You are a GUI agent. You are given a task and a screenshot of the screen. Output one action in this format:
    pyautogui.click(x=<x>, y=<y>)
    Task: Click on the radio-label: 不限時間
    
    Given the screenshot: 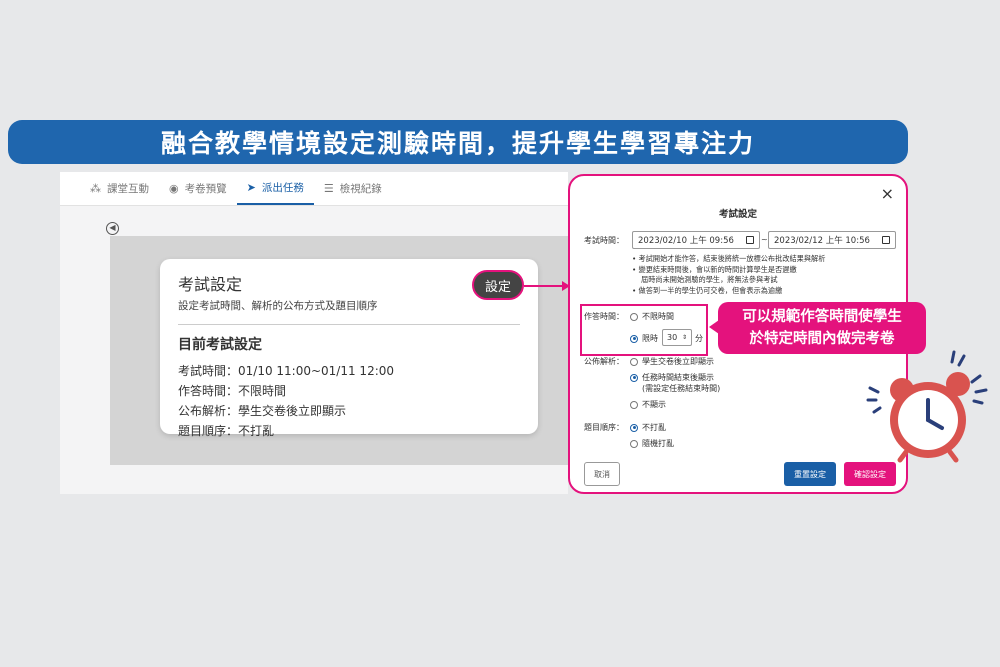 What is the action you would take?
    pyautogui.click(x=658, y=316)
    